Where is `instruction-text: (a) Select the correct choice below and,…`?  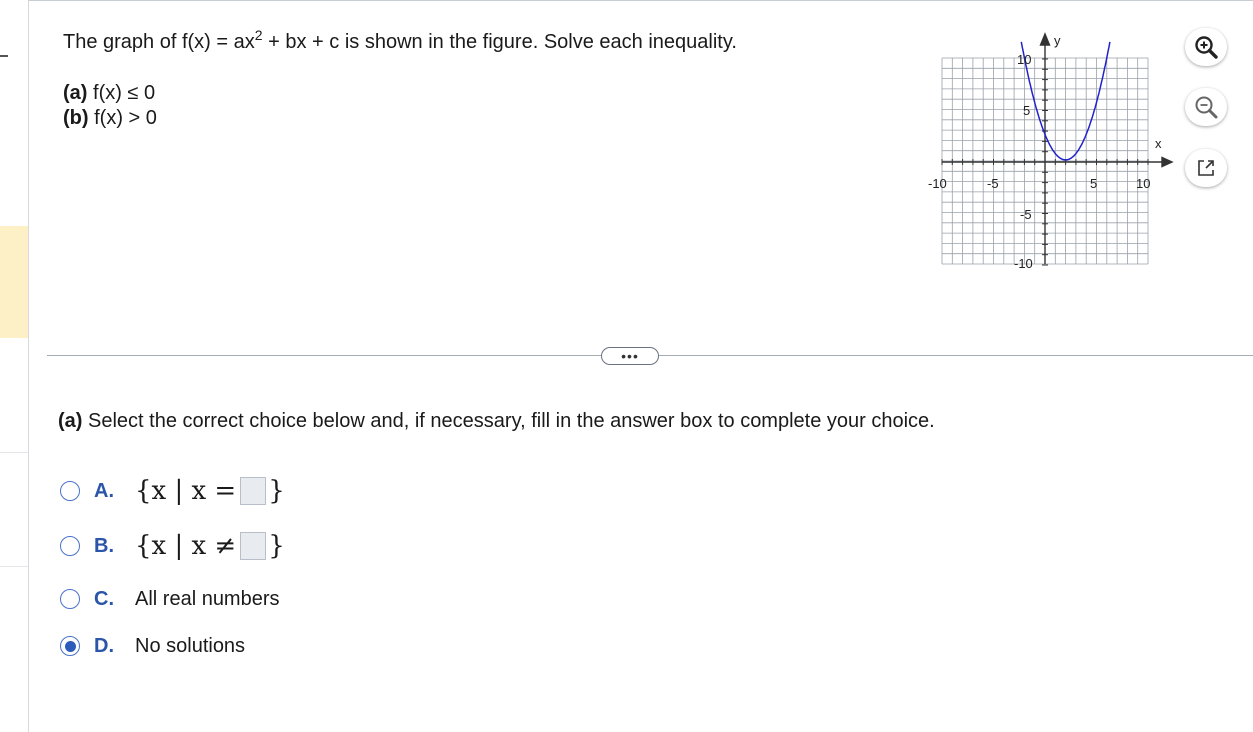
instruction-text: (a) Select the correct choice below and,… is located at coordinates (496, 421).